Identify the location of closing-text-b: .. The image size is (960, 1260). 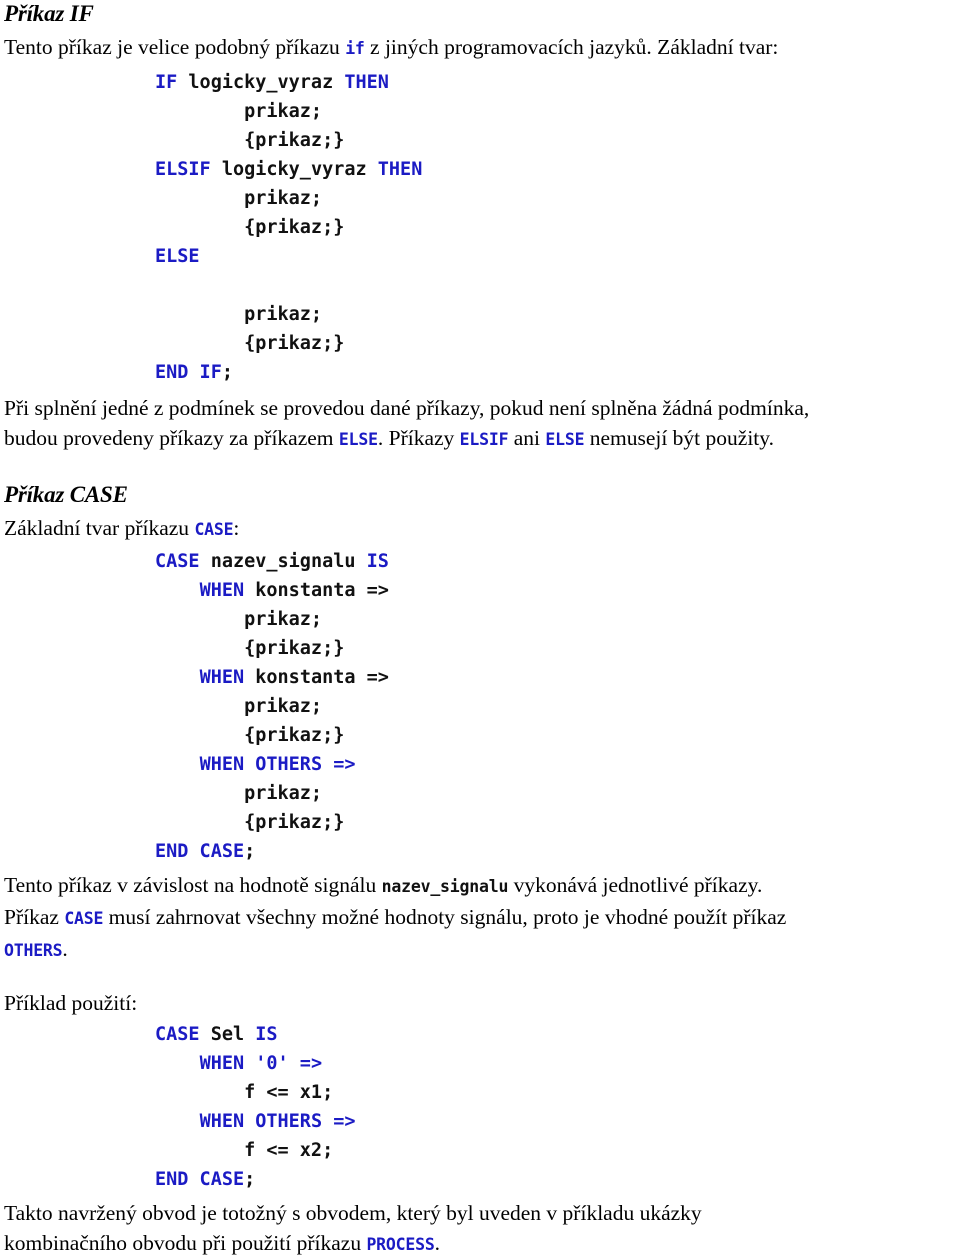
(437, 1243).